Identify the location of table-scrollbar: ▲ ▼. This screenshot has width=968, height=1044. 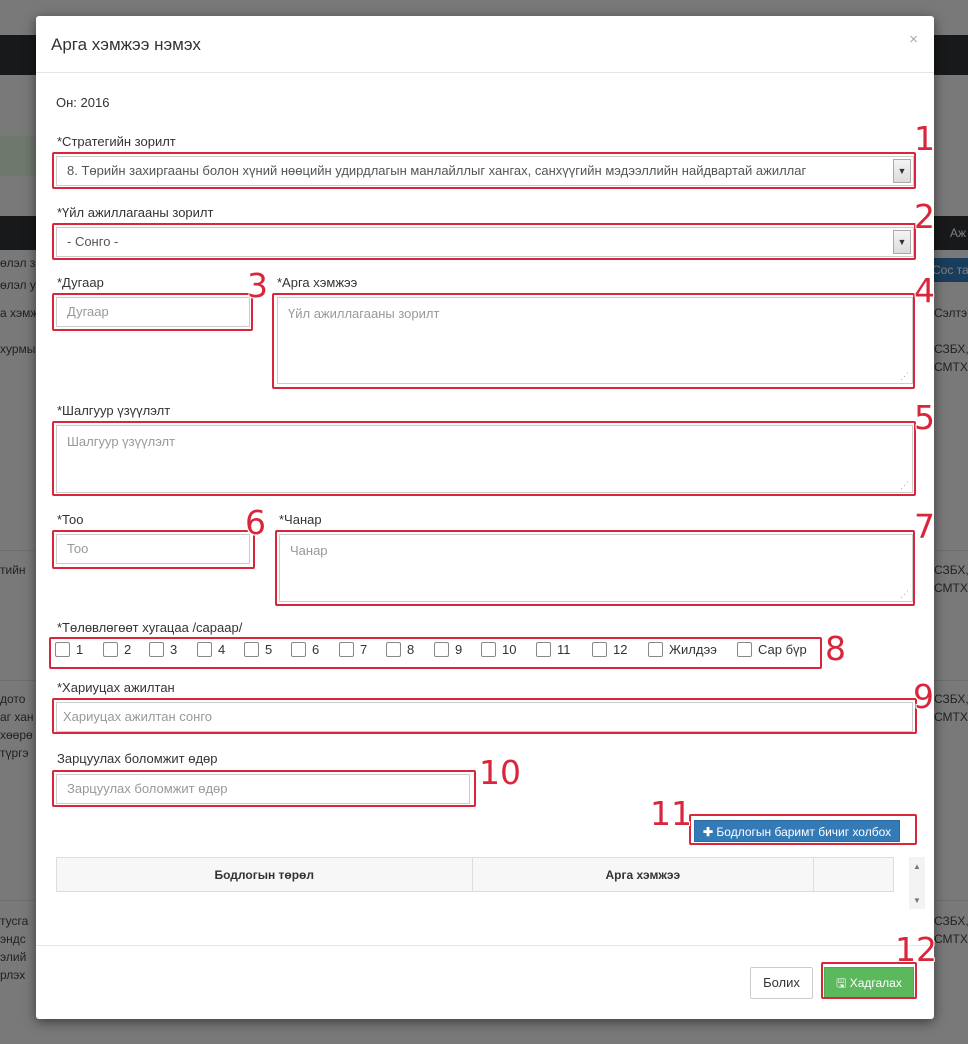
(917, 883).